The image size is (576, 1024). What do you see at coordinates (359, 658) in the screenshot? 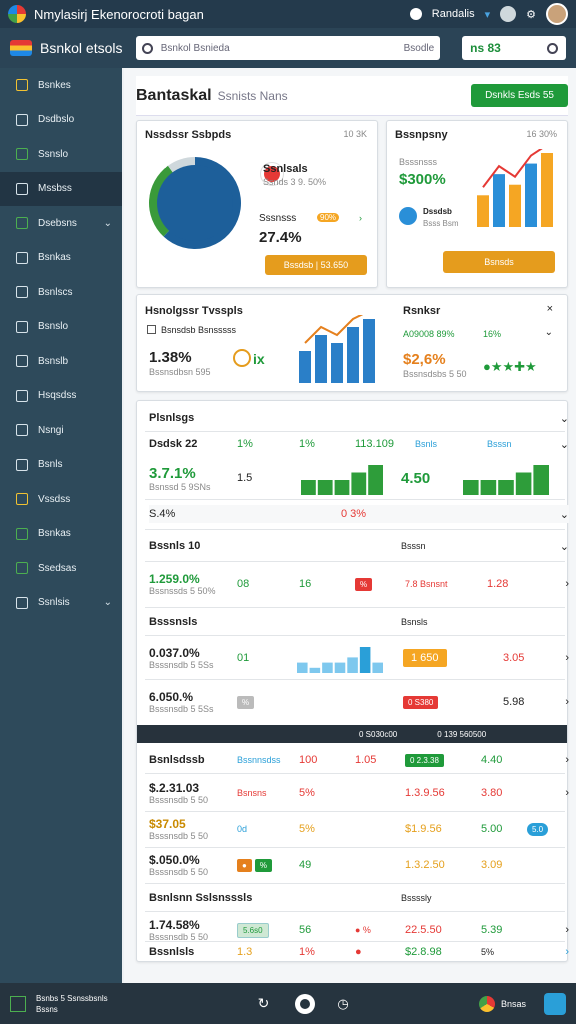
I see `table-row: 0.037.0% Bsssnsdb 5 5Ss 01 1 650 3.05 ›` at bounding box center [359, 658].